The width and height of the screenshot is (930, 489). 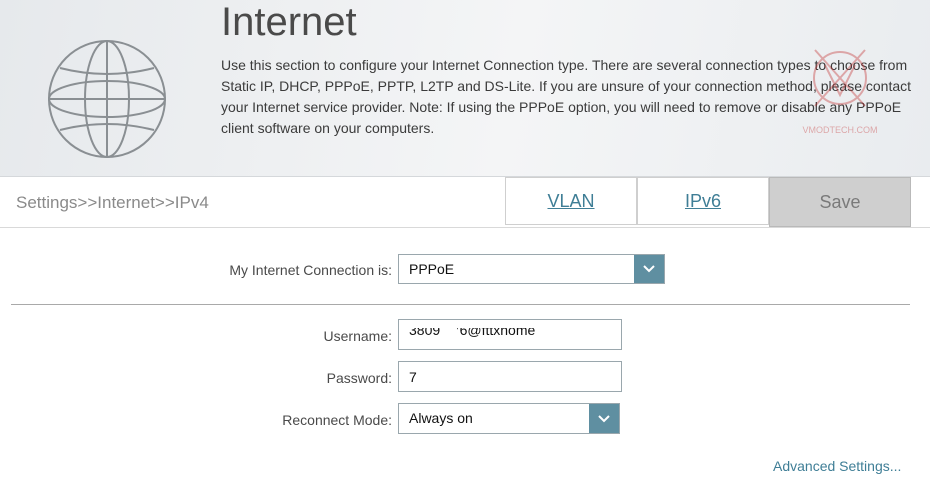 I want to click on password-label: Password:, so click(x=359, y=378).